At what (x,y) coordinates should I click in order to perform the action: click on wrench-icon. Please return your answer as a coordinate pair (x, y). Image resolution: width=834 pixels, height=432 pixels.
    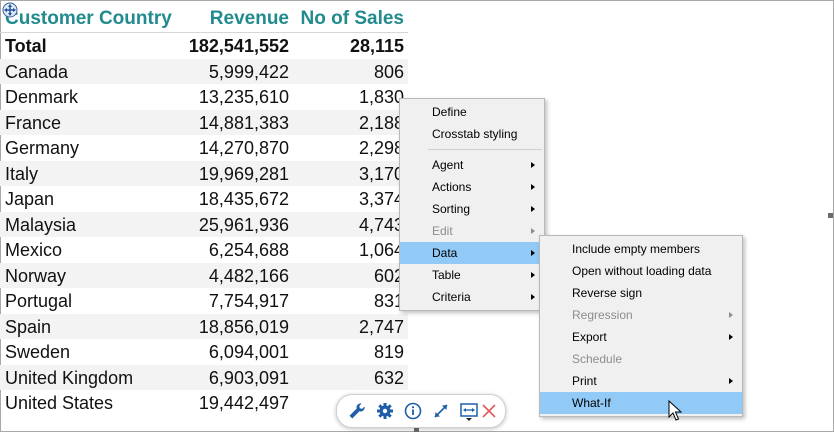
    Looking at the image, I should click on (357, 411).